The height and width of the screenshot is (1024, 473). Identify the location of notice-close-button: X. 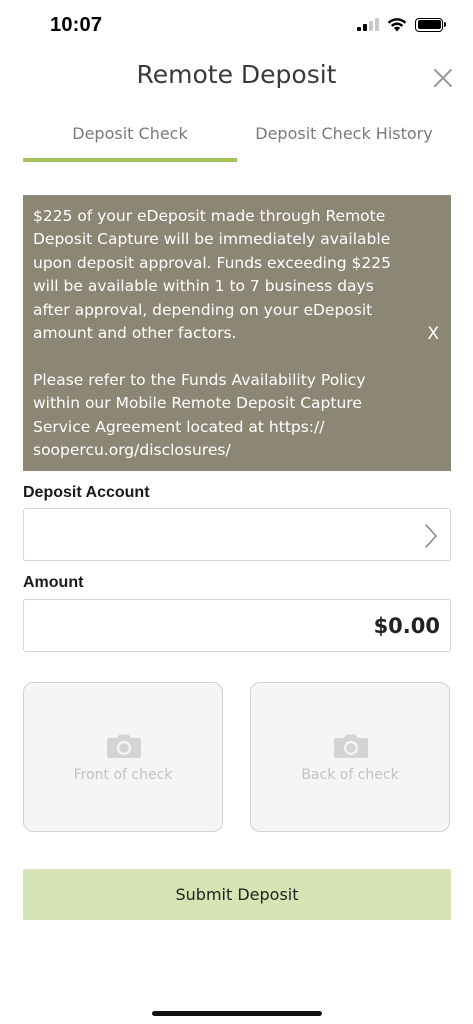
(433, 334).